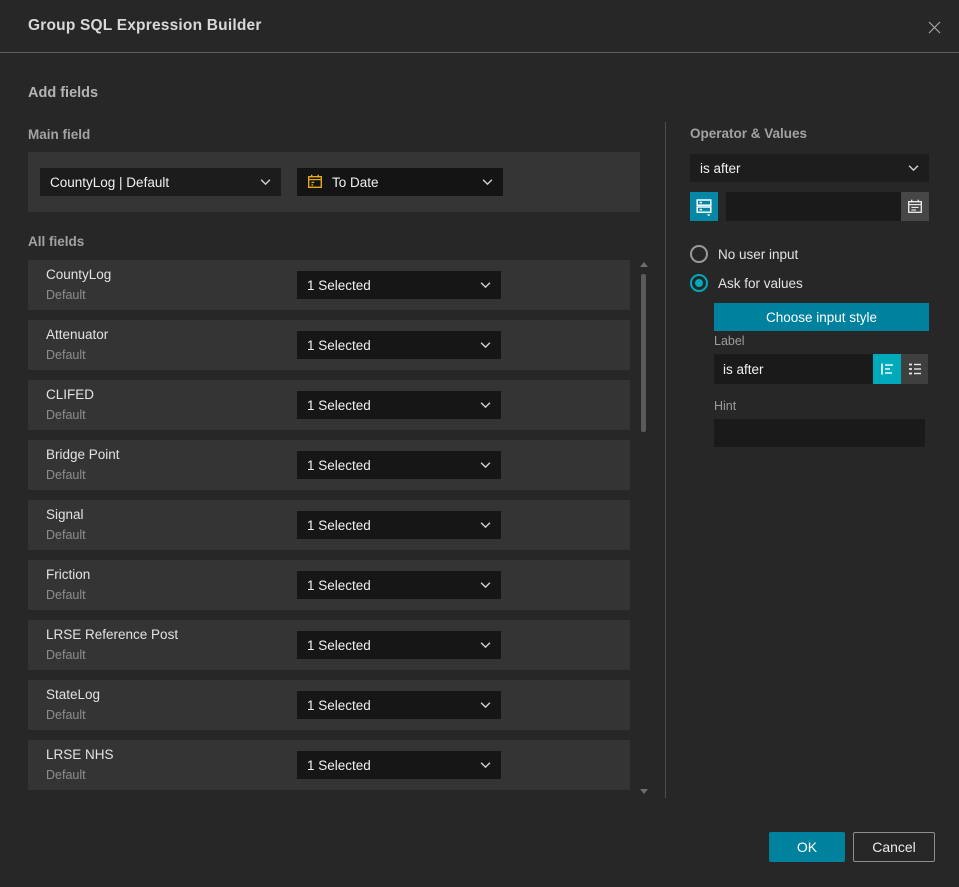 The height and width of the screenshot is (887, 959). I want to click on main-field-select-value: CountyLog | Default, so click(110, 182).